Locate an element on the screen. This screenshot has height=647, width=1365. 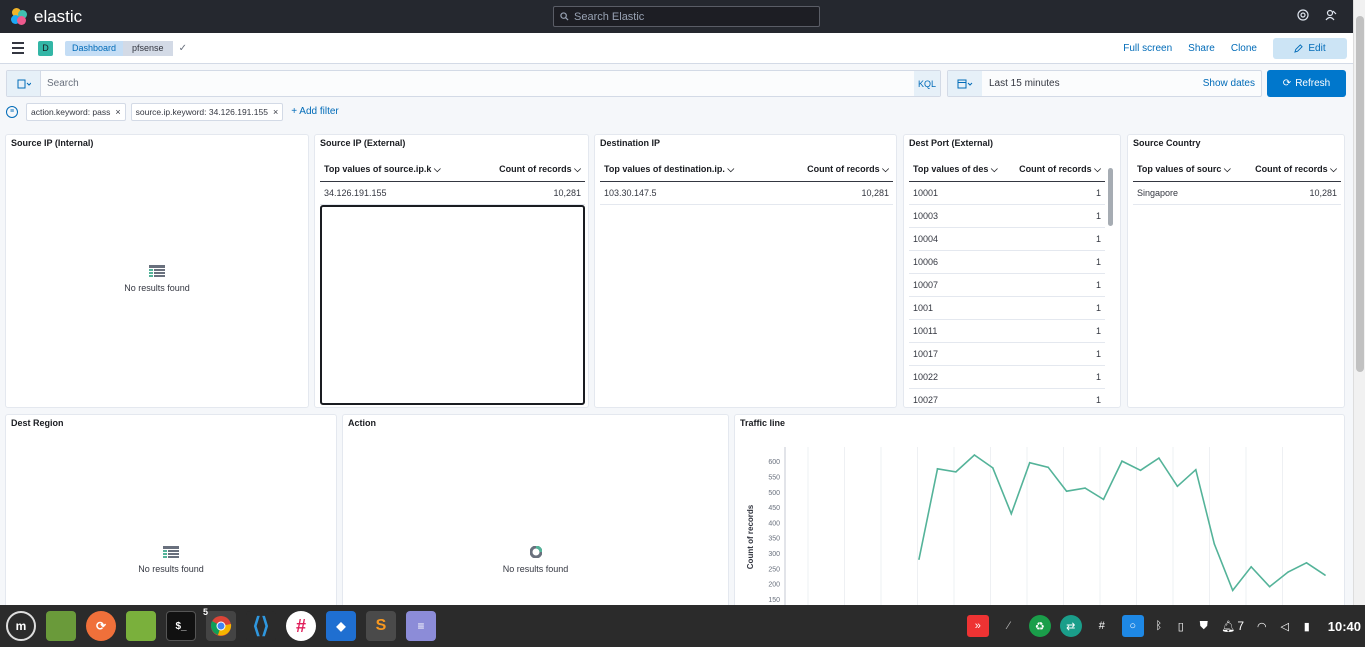
file-manager-icon is located at coordinates (61, 626).